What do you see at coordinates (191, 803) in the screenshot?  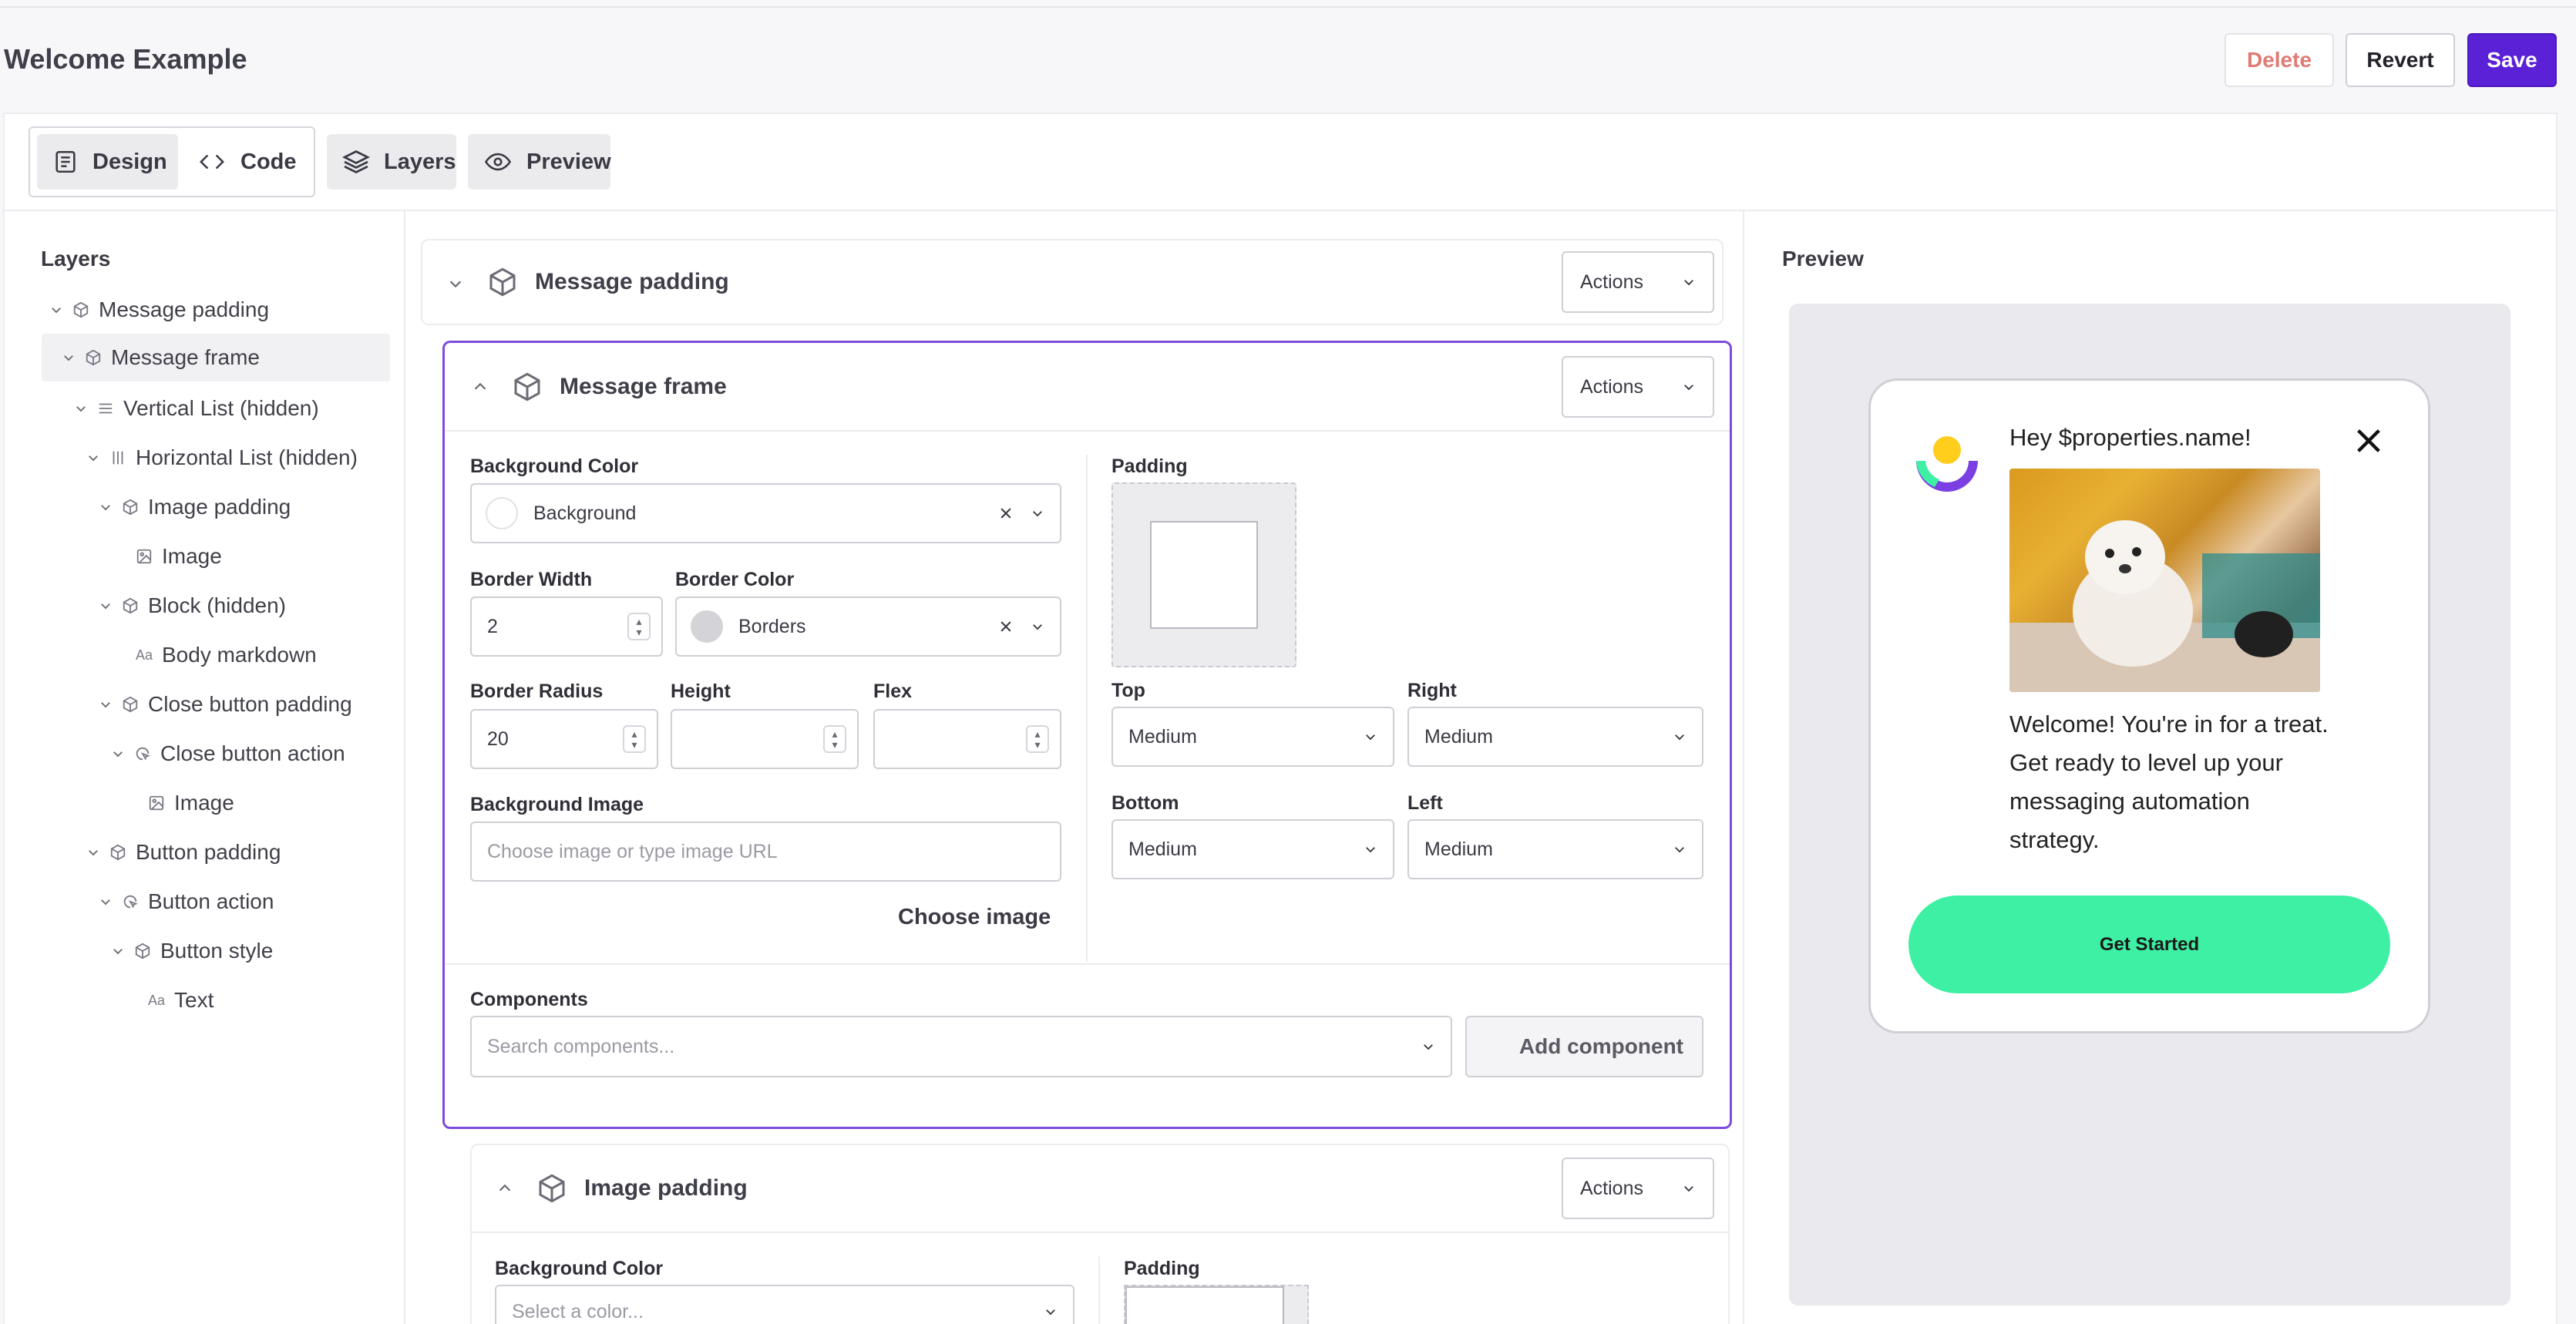 I see `layer-close-image: Image` at bounding box center [191, 803].